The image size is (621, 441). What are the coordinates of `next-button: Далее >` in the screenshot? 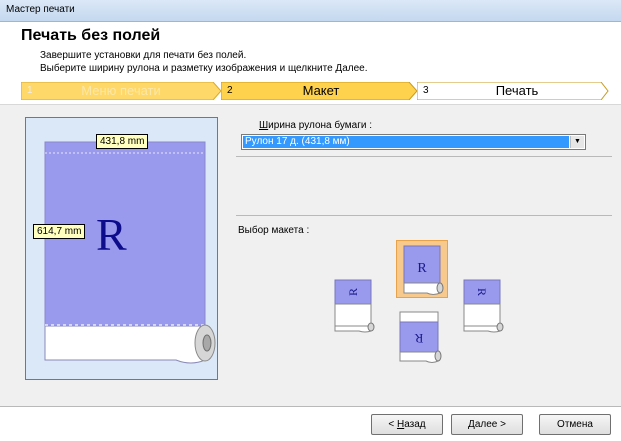 It's located at (487, 424).